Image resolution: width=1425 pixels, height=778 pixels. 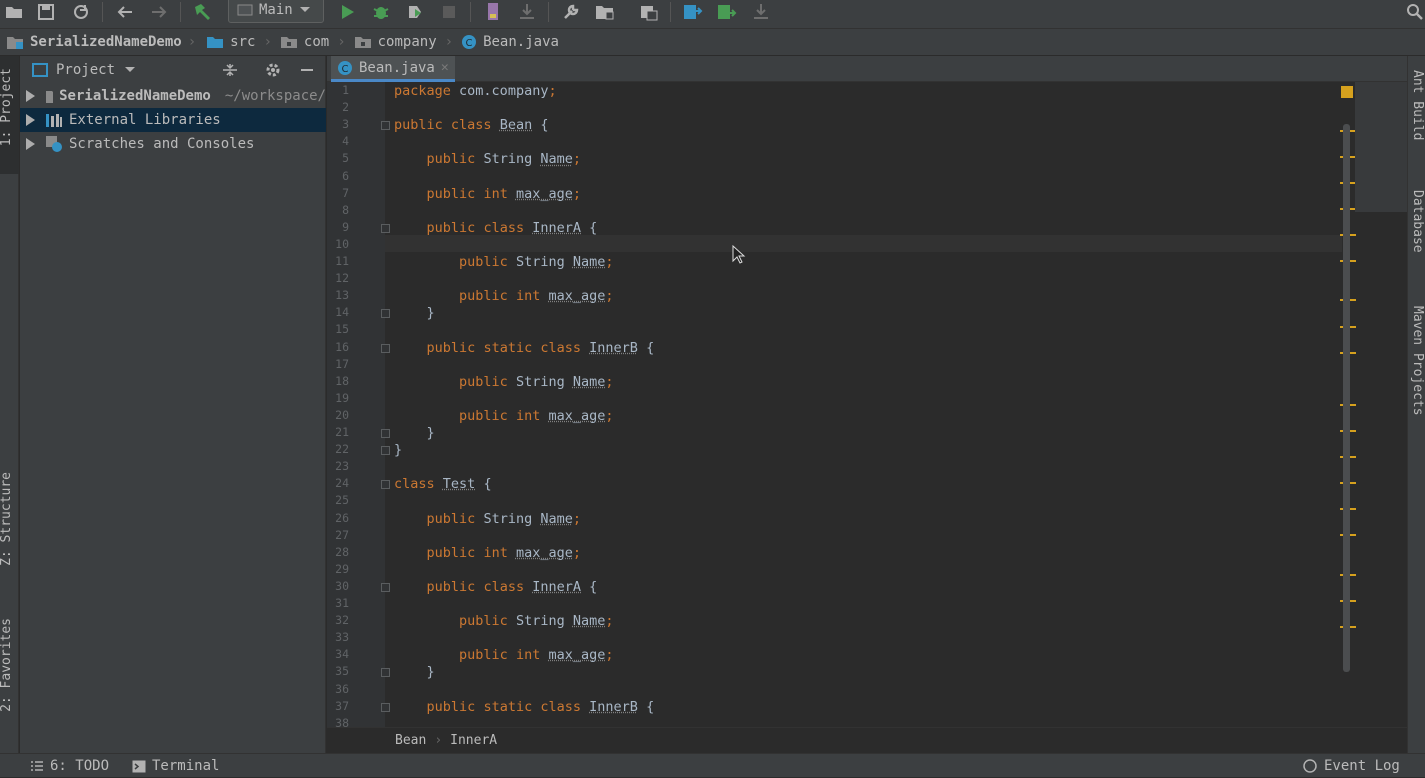 I want to click on project-tool-tab: 1: Project, so click(x=7, y=107).